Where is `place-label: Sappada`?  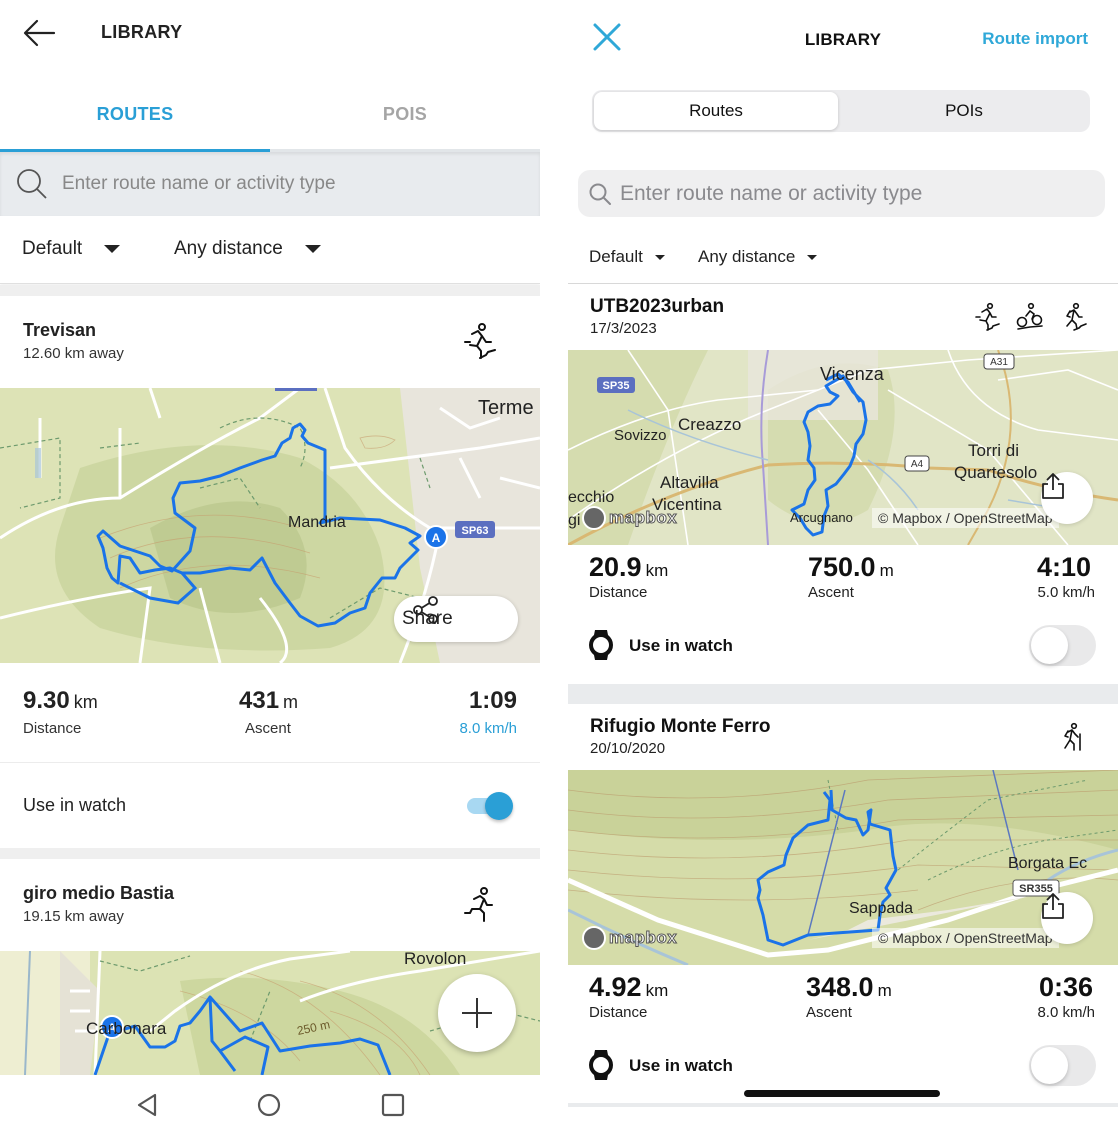
place-label: Sappada is located at coordinates (881, 908).